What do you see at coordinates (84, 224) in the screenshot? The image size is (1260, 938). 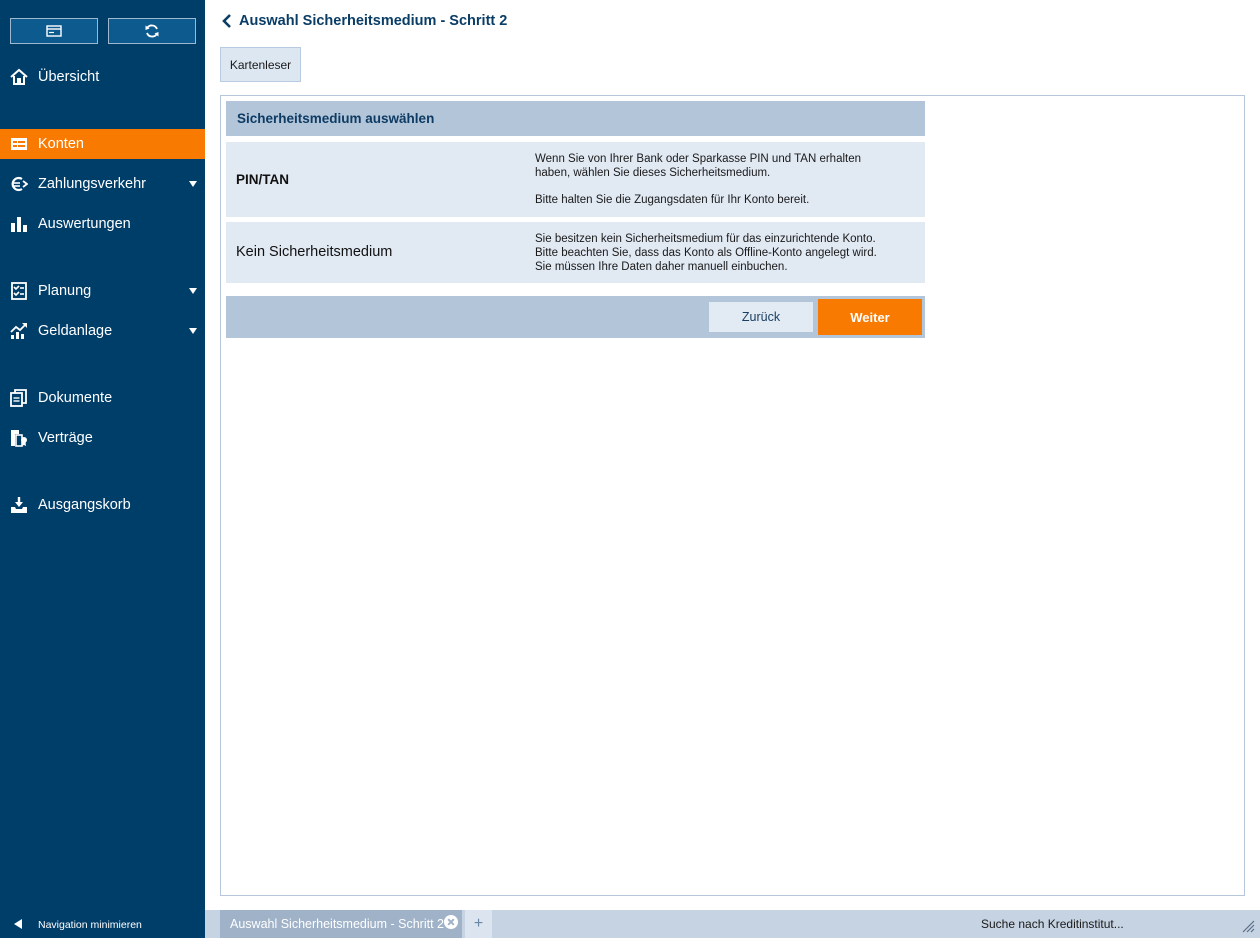 I see `sidebar-item-label: Auswertungen` at bounding box center [84, 224].